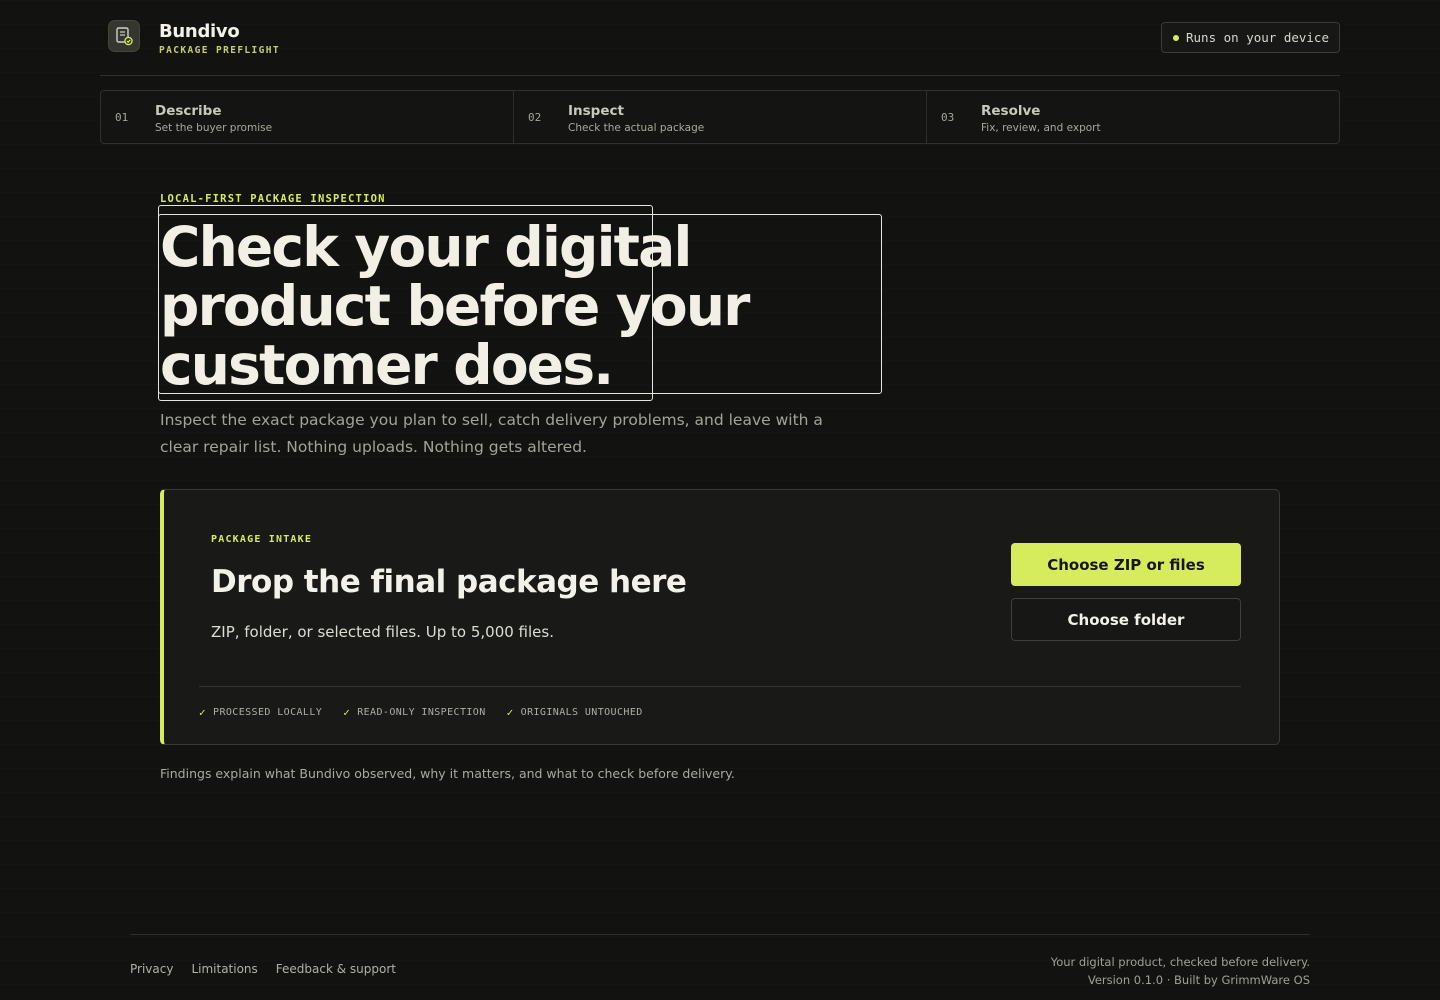 The width and height of the screenshot is (1440, 1000). I want to click on hero-title-line: Check your digital, so click(426, 247).